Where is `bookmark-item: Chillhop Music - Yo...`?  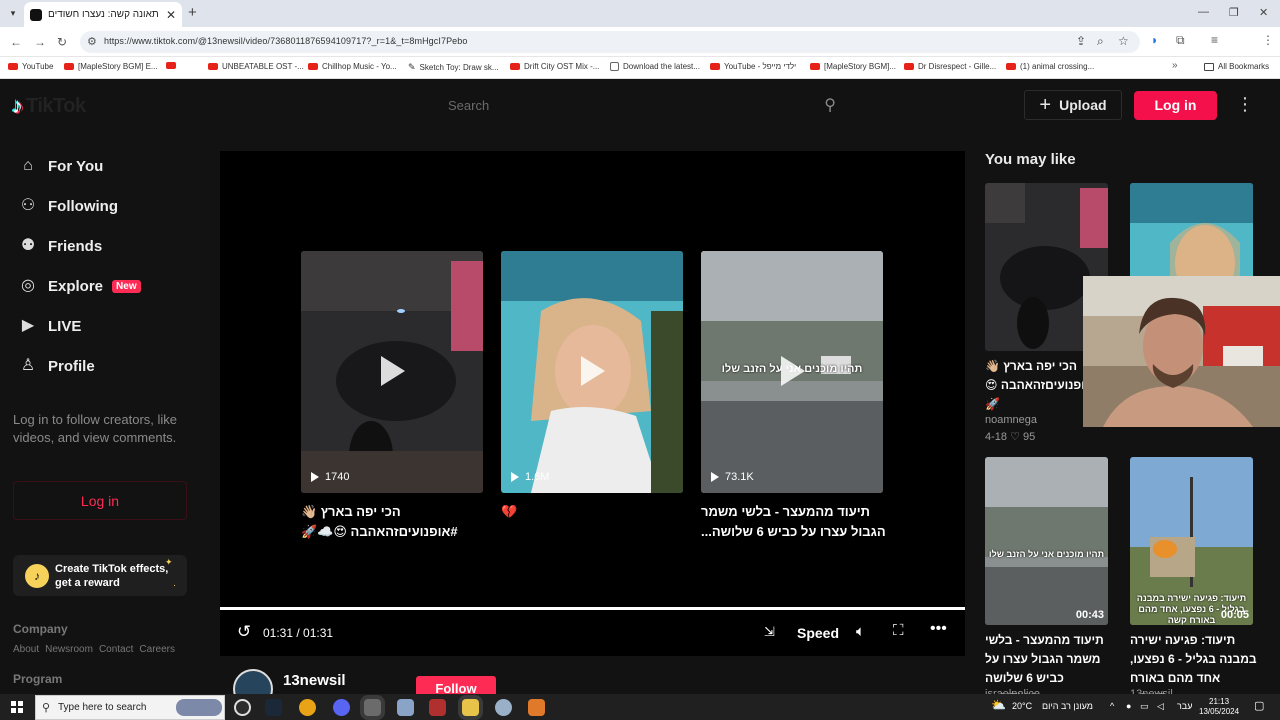 bookmark-item: Chillhop Music - Yo... is located at coordinates (352, 66).